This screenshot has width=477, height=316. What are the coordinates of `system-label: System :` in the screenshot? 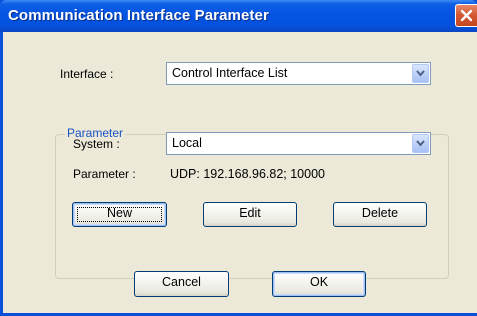 It's located at (96, 144).